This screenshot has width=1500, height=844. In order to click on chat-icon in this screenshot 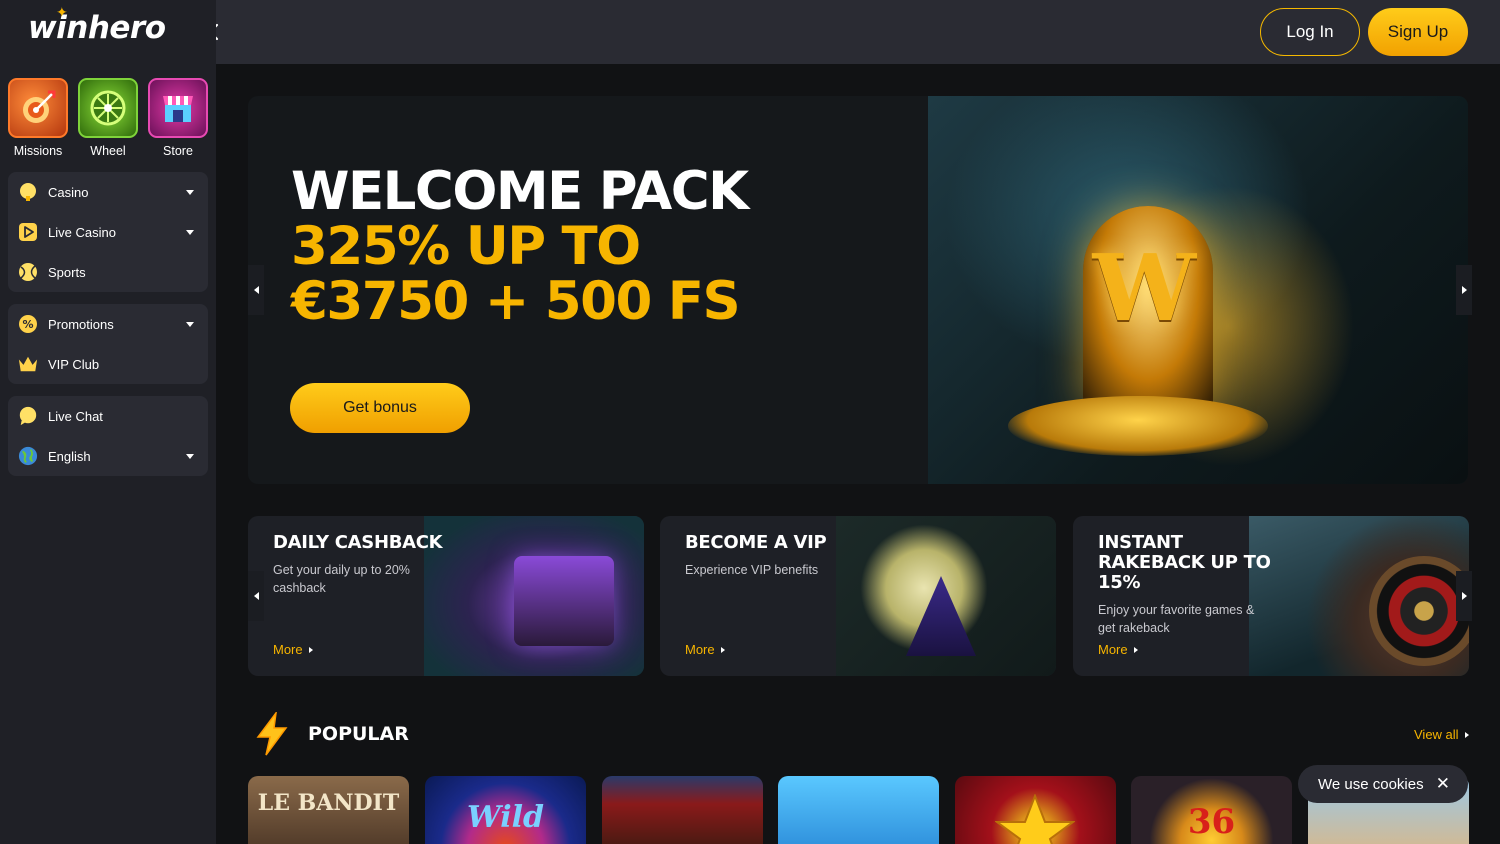, I will do `click(28, 416)`.